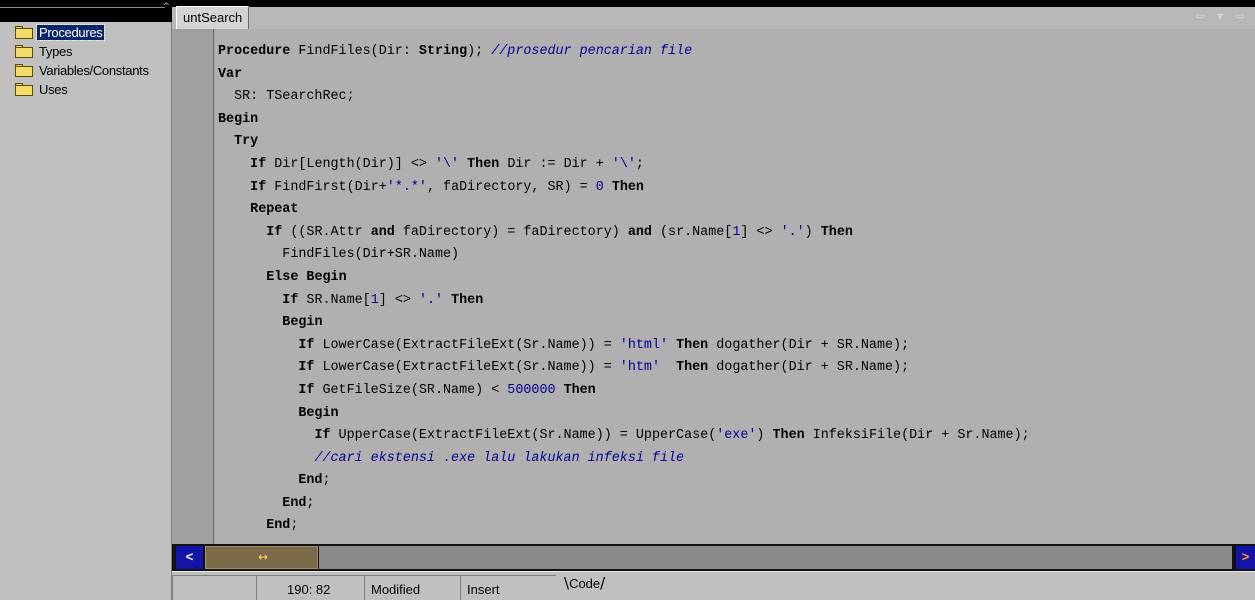  I want to click on code-keyword: and, so click(639, 232).